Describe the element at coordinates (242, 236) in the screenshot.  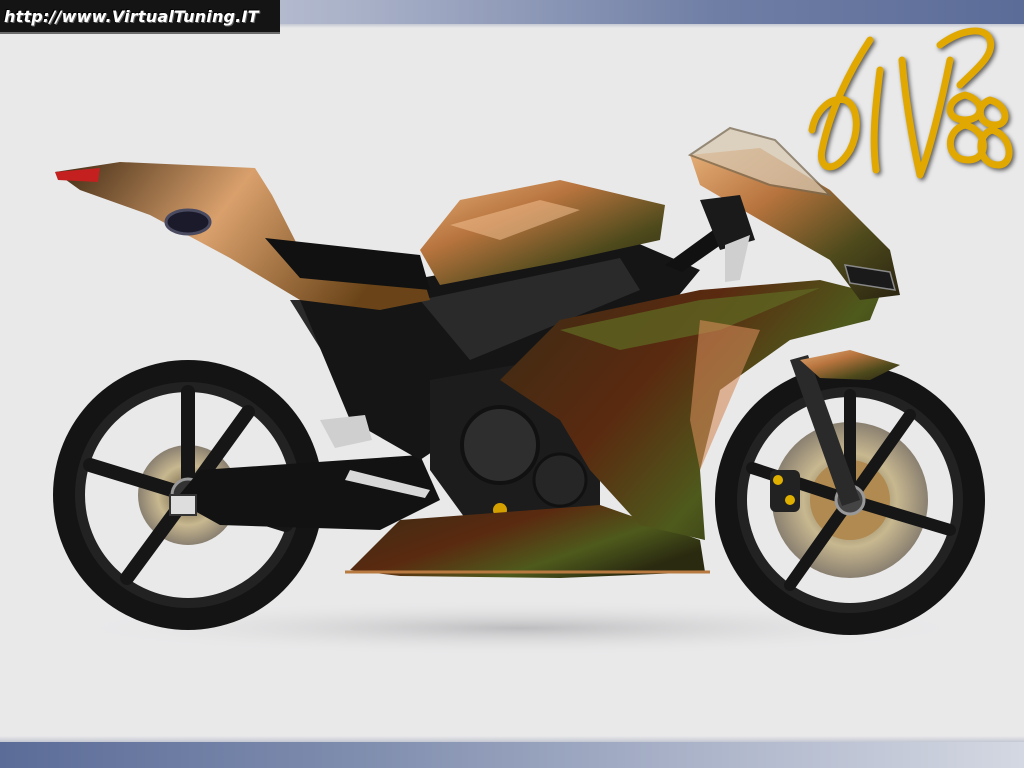
I see `tail-section` at that location.